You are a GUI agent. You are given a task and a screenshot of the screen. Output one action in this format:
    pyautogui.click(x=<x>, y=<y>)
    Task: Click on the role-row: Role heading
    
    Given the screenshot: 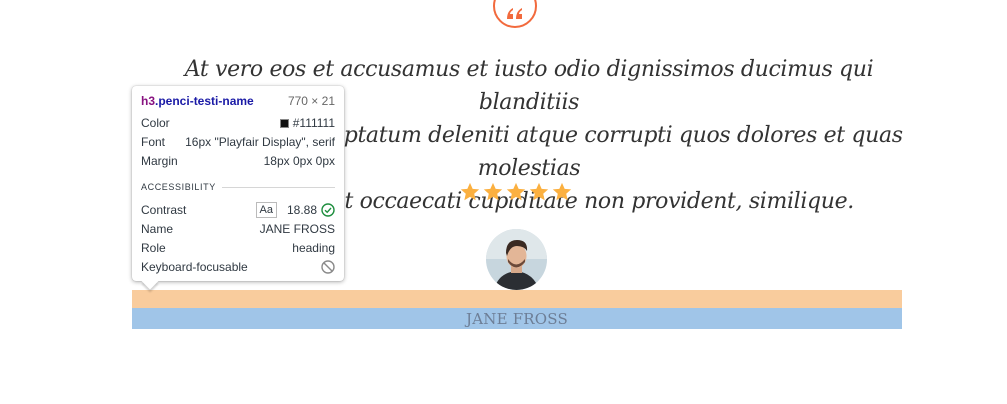 What is the action you would take?
    pyautogui.click(x=238, y=248)
    